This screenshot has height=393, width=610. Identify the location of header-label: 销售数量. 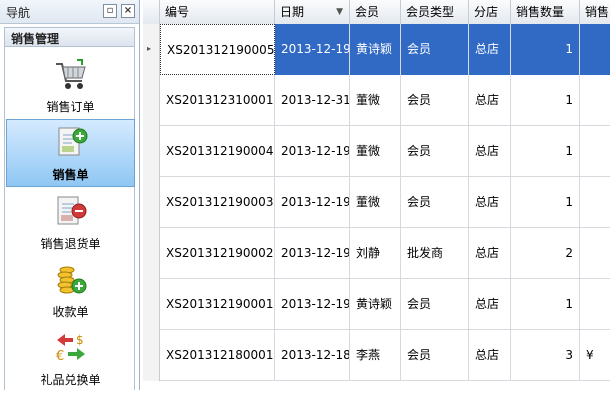
(540, 12).